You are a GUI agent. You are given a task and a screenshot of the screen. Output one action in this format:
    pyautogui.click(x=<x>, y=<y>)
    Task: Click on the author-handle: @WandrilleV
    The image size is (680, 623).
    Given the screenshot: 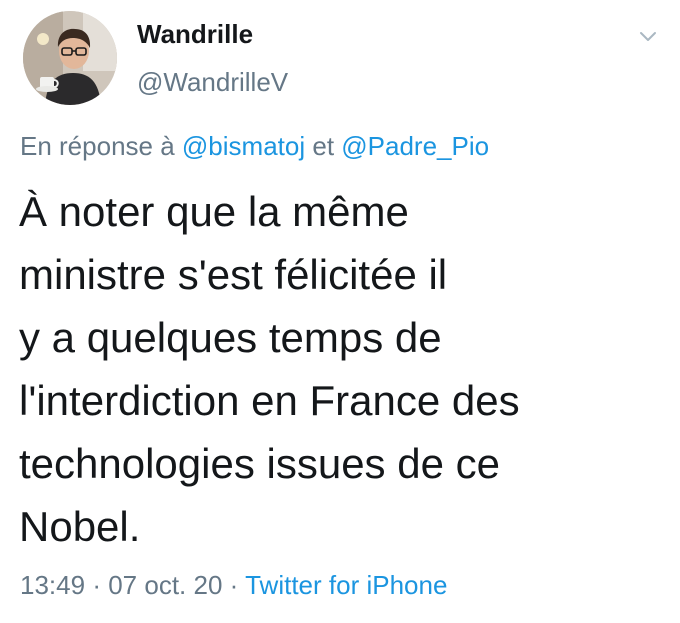 What is the action you would take?
    pyautogui.click(x=212, y=82)
    